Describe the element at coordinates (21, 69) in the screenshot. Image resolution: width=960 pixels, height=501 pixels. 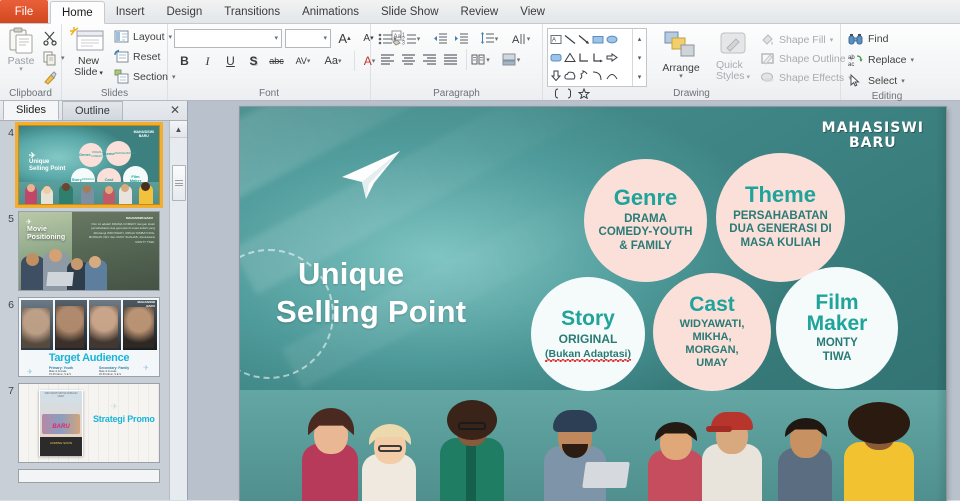
I see `paste-dropdown-arrow: ▾` at that location.